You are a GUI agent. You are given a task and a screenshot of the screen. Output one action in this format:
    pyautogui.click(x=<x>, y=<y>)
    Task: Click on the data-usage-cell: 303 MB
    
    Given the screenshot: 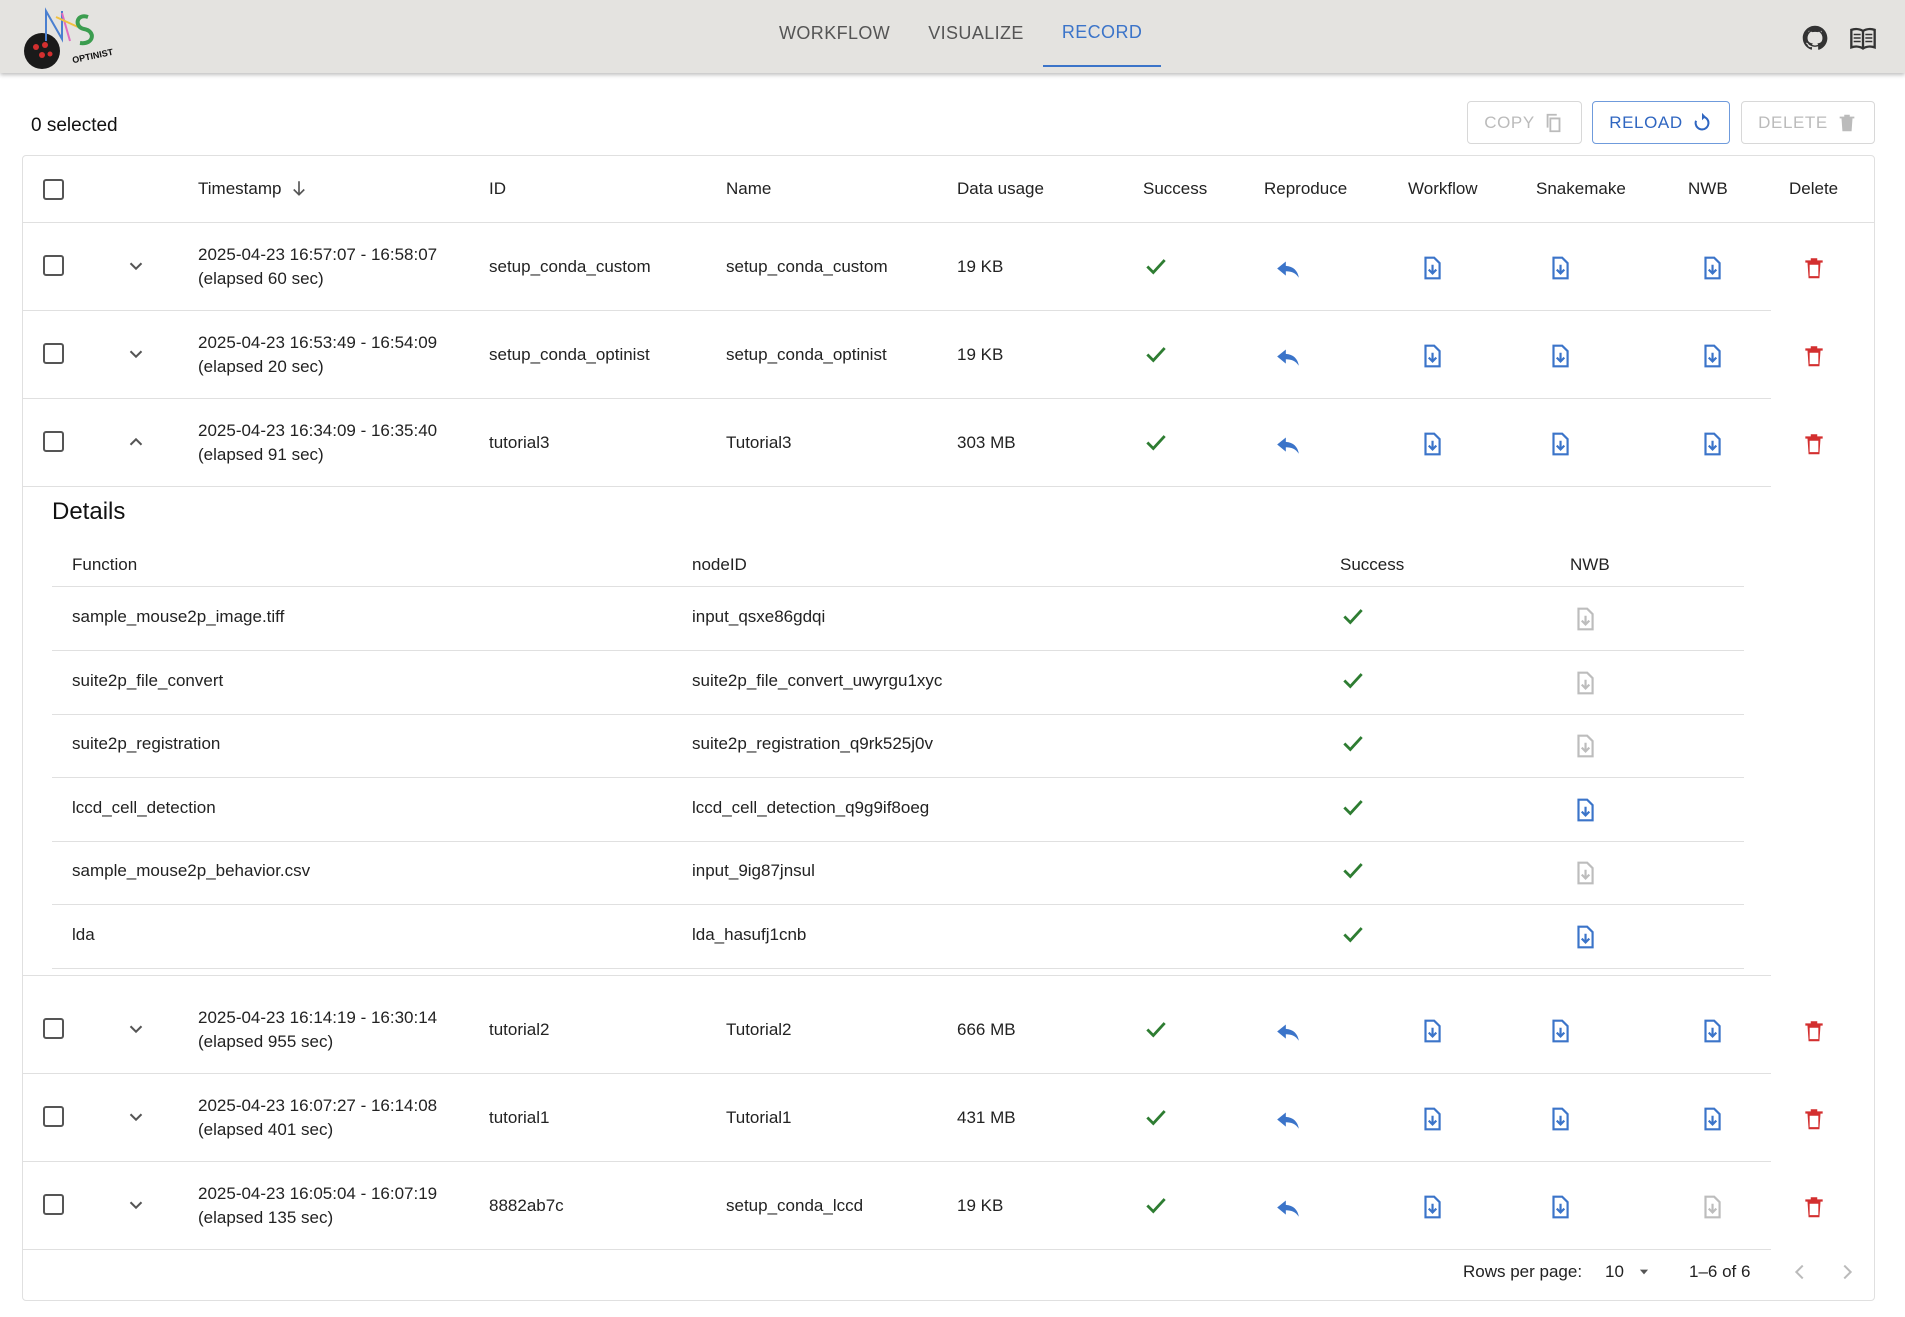 What is the action you would take?
    pyautogui.click(x=986, y=442)
    